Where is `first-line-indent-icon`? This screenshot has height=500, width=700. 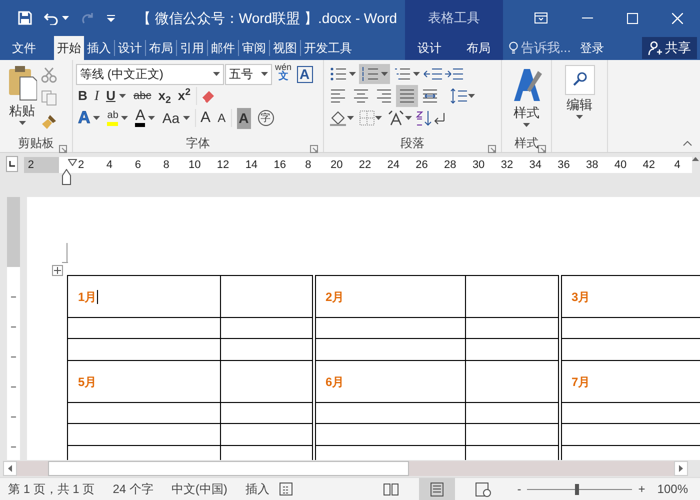 first-line-indent-icon is located at coordinates (72, 162).